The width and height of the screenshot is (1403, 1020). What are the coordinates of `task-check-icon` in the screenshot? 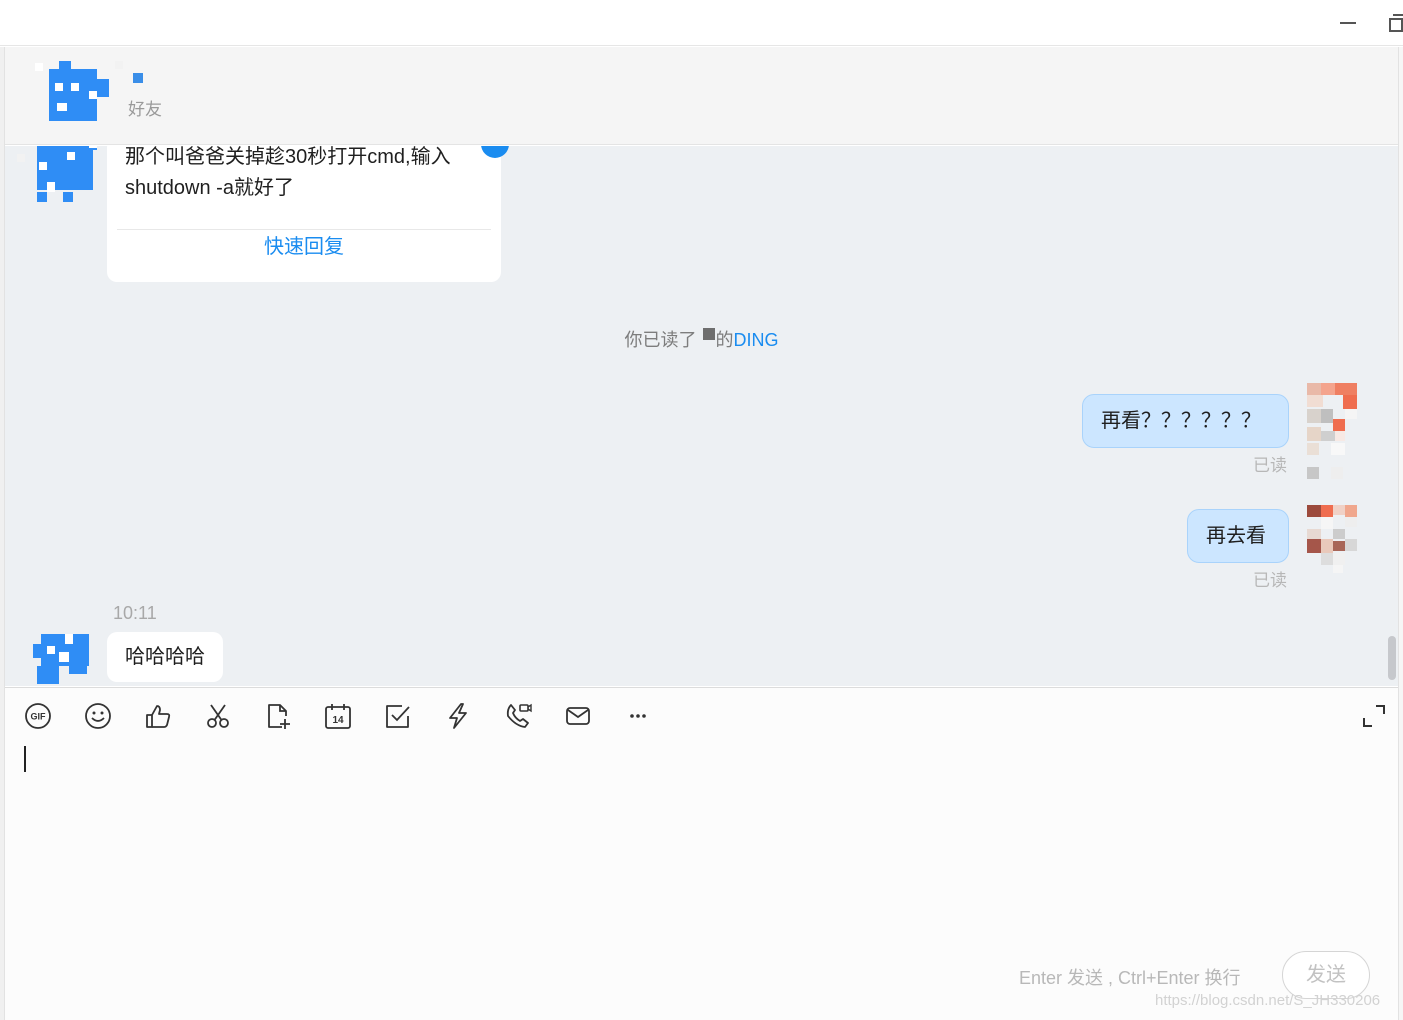 It's located at (398, 716).